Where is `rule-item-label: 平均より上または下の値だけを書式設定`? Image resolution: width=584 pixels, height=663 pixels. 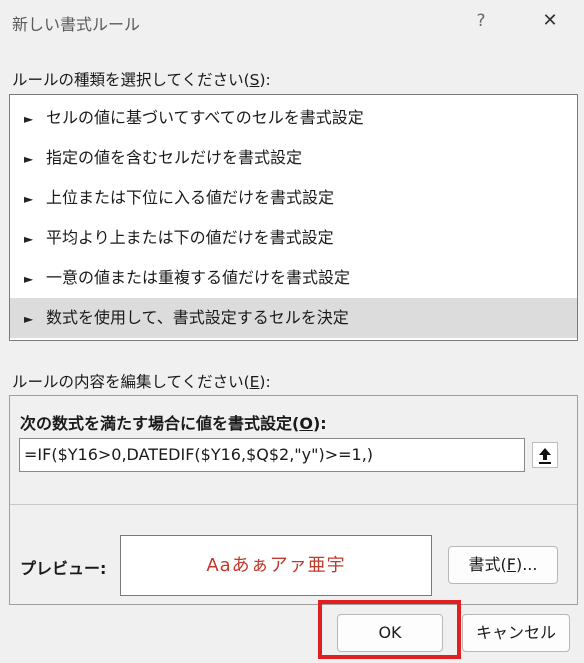 rule-item-label: 平均より上または下の値だけを書式設定 is located at coordinates (190, 237).